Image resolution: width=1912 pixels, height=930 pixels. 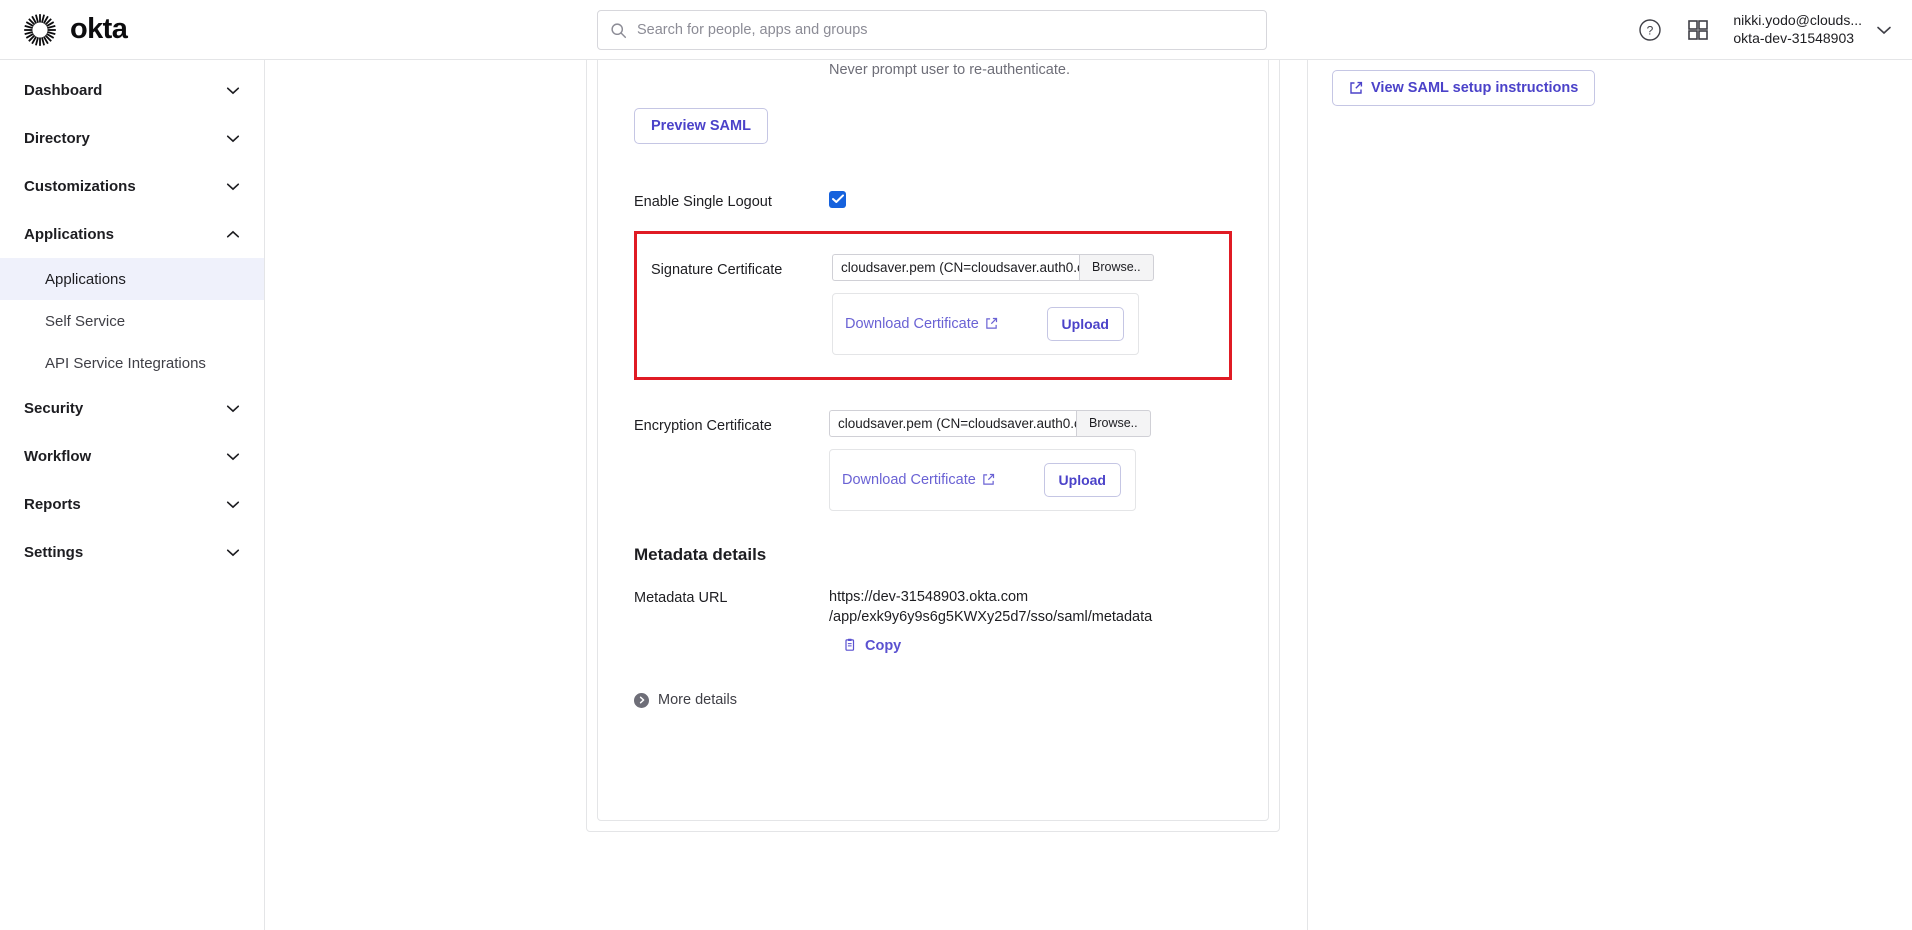 I want to click on view-saml-setup-instructions-button: View SAML setup instructions, so click(x=1464, y=88).